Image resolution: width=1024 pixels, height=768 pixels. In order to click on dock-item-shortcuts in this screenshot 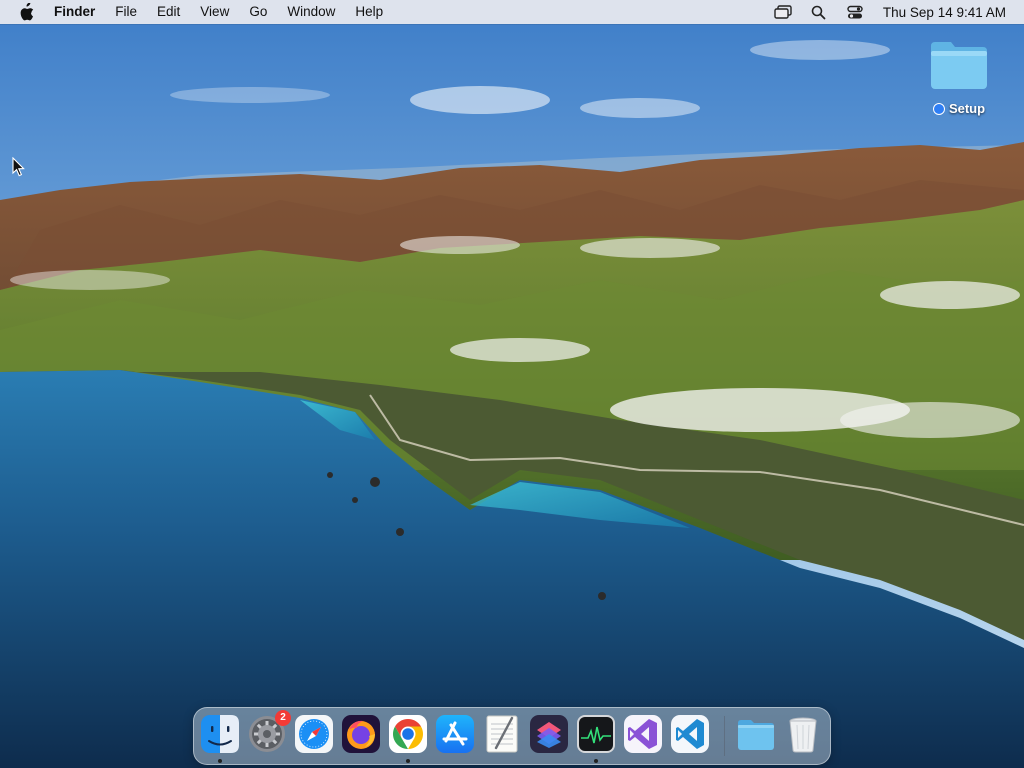, I will do `click(549, 734)`.